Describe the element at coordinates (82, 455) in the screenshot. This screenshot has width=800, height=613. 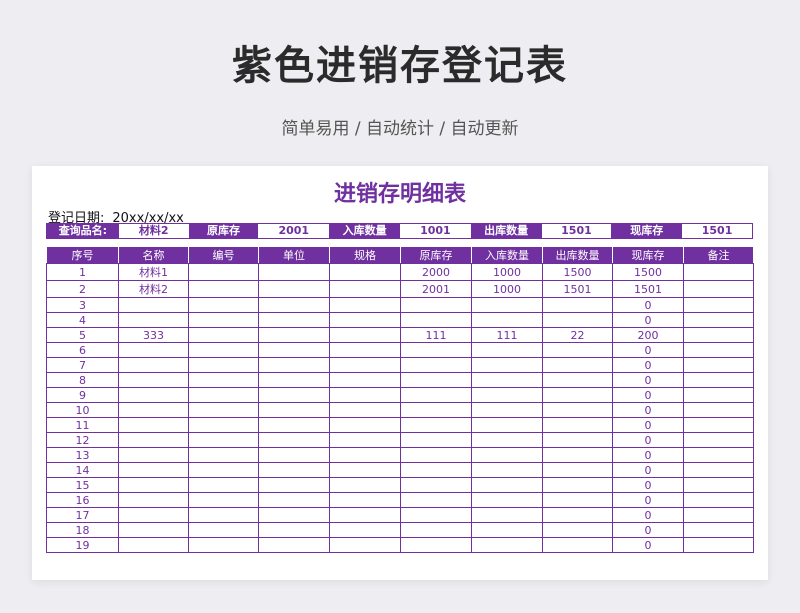
I see `table-cell: 13` at that location.